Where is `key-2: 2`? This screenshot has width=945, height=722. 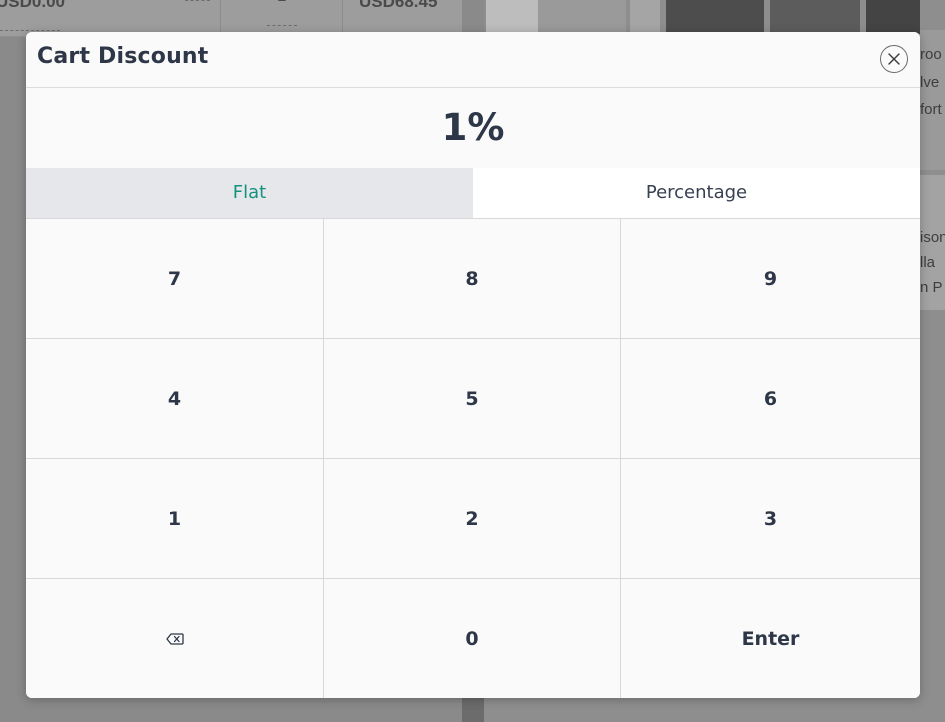 key-2: 2 is located at coordinates (472, 519).